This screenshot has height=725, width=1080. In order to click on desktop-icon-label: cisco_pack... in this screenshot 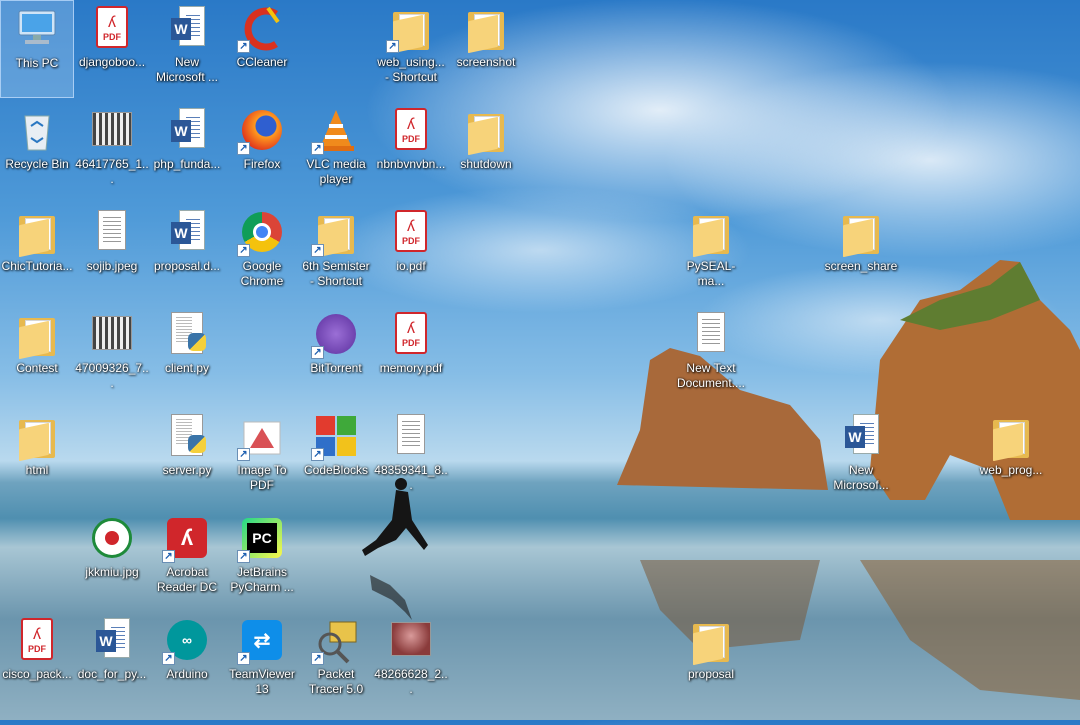, I will do `click(37, 674)`.